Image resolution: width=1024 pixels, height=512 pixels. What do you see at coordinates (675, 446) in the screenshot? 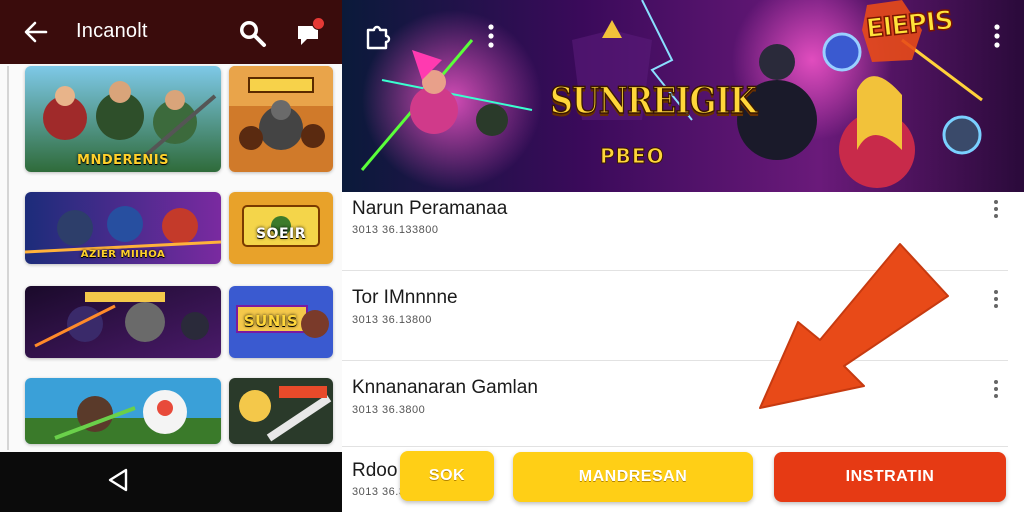
I see `divider` at bounding box center [675, 446].